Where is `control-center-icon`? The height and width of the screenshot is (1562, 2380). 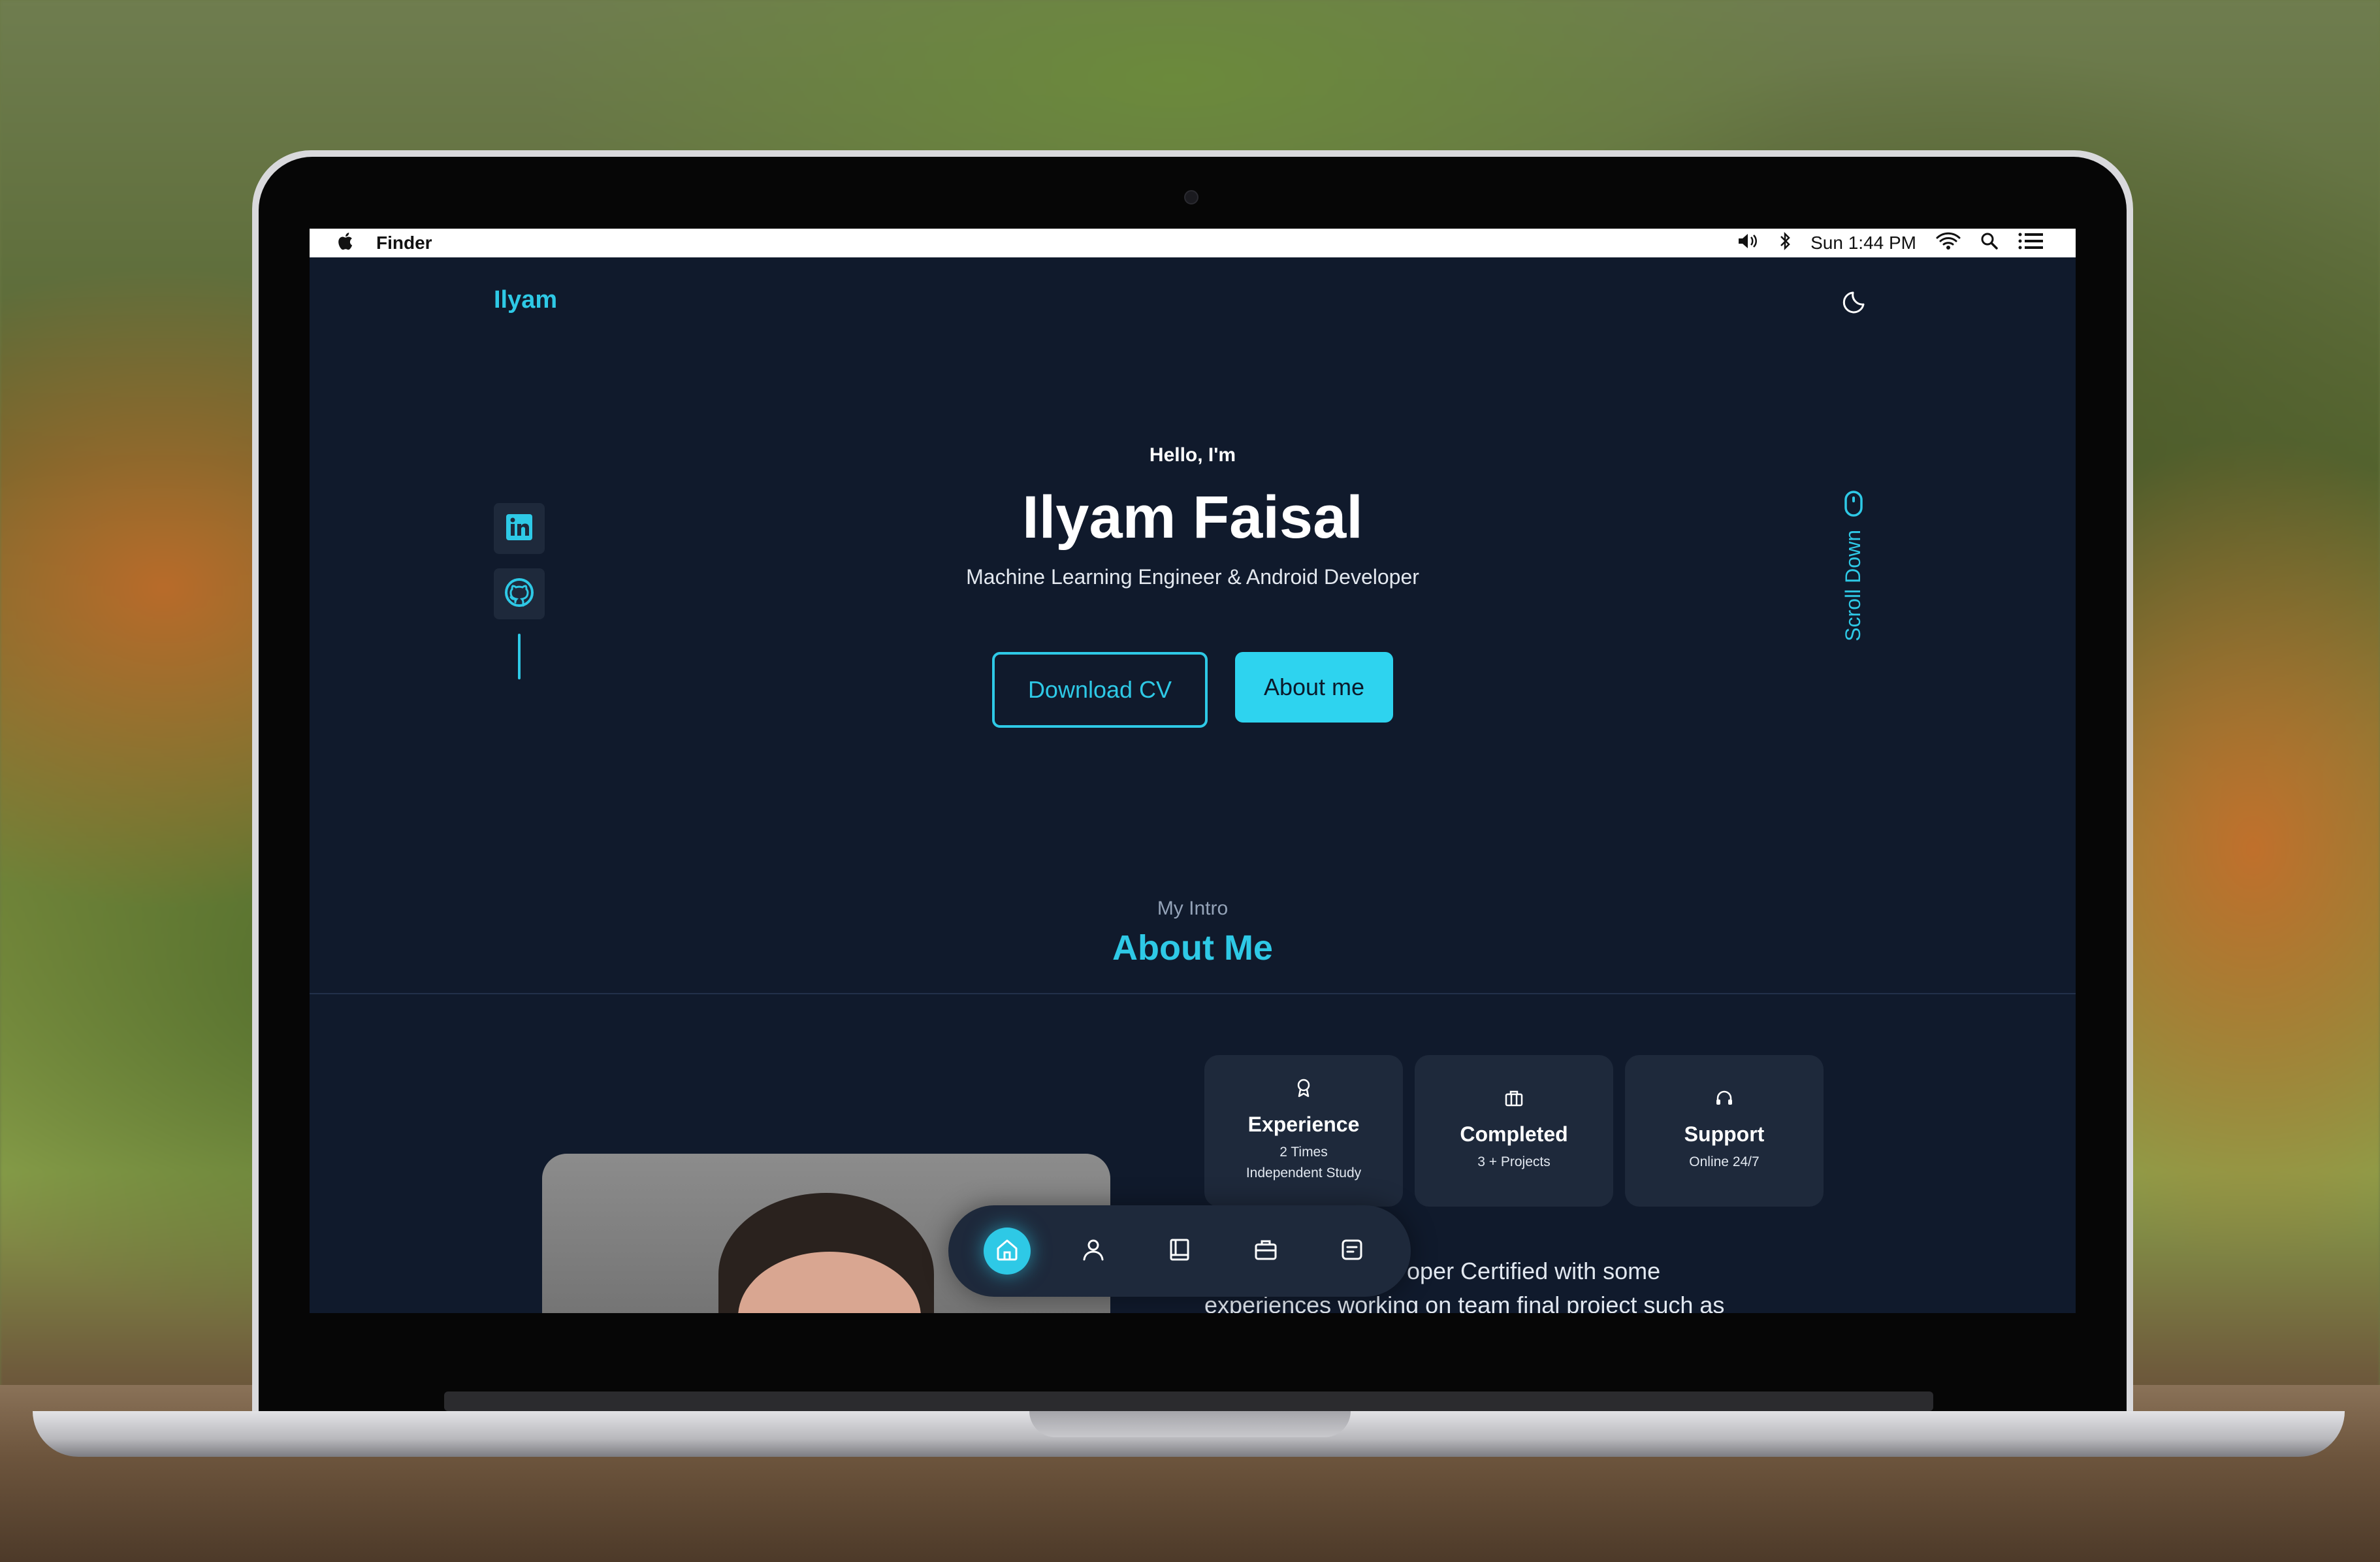 control-center-icon is located at coordinates (2031, 243).